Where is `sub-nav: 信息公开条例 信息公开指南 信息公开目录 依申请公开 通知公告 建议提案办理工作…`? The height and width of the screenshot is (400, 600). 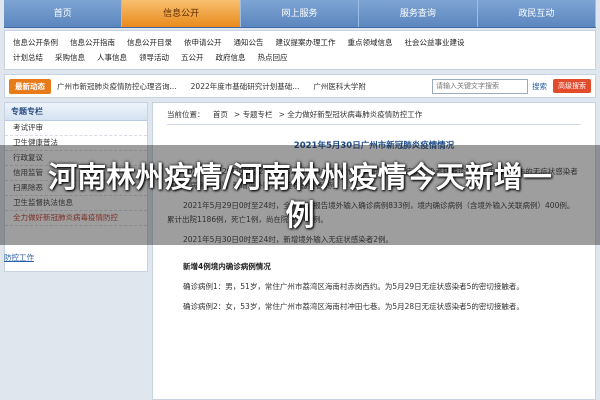
sub-nav: 信息公开条例 信息公开指南 信息公开目录 依申请公开 通知公告 建议提案办理工作… is located at coordinates (300, 50).